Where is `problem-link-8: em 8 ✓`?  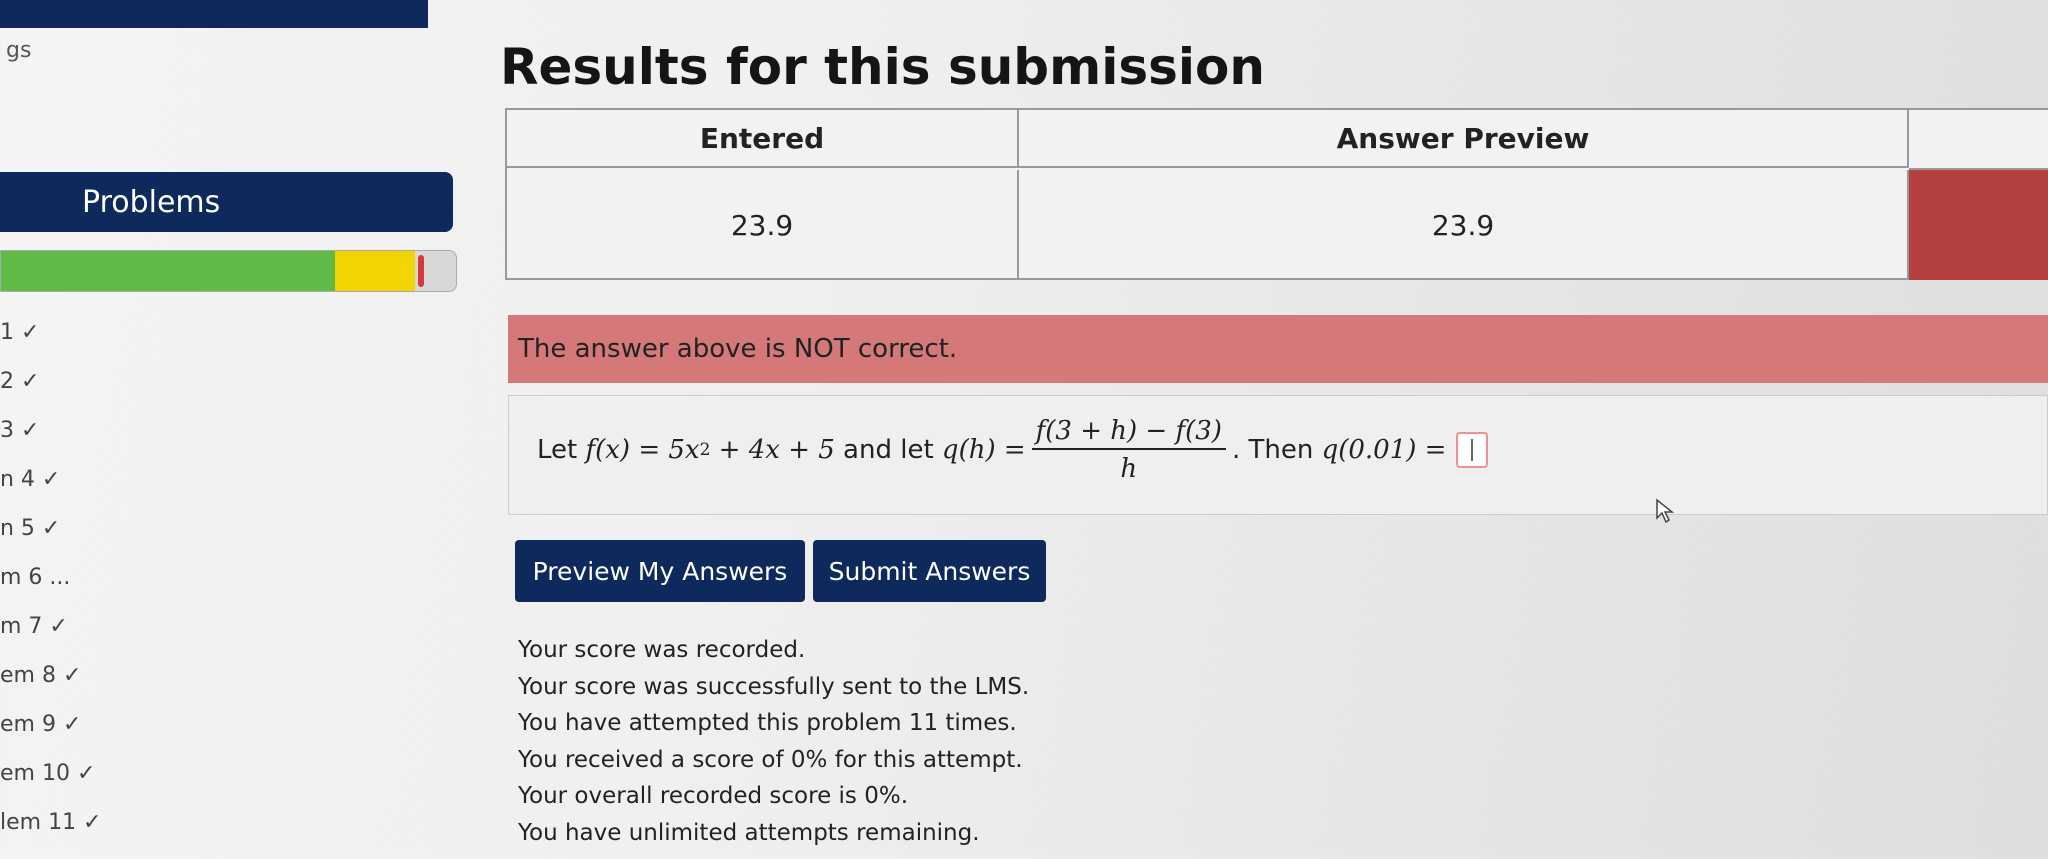 problem-link-8: em 8 ✓ is located at coordinates (210, 687).